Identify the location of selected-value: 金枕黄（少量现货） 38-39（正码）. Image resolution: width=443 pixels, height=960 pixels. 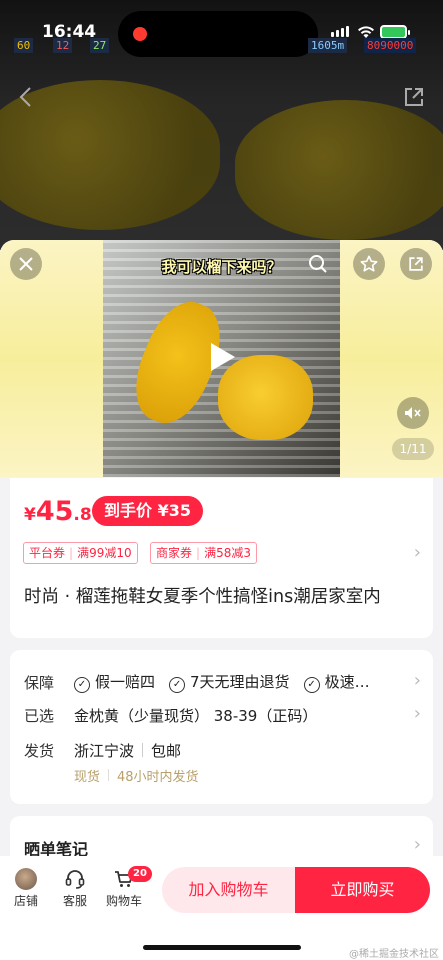
(196, 715).